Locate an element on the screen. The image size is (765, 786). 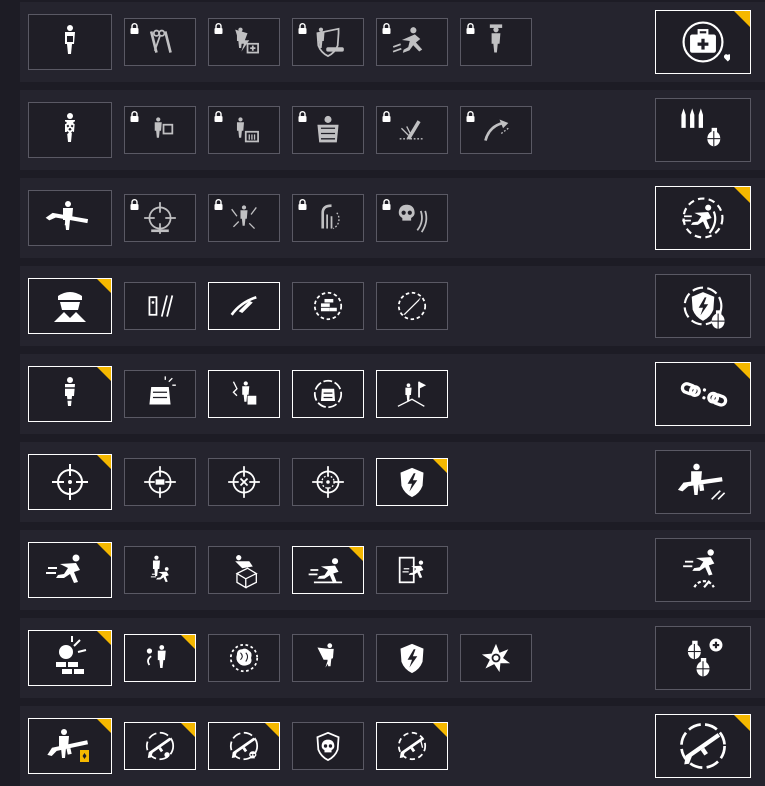
sprint-icon is located at coordinates (63, 568).